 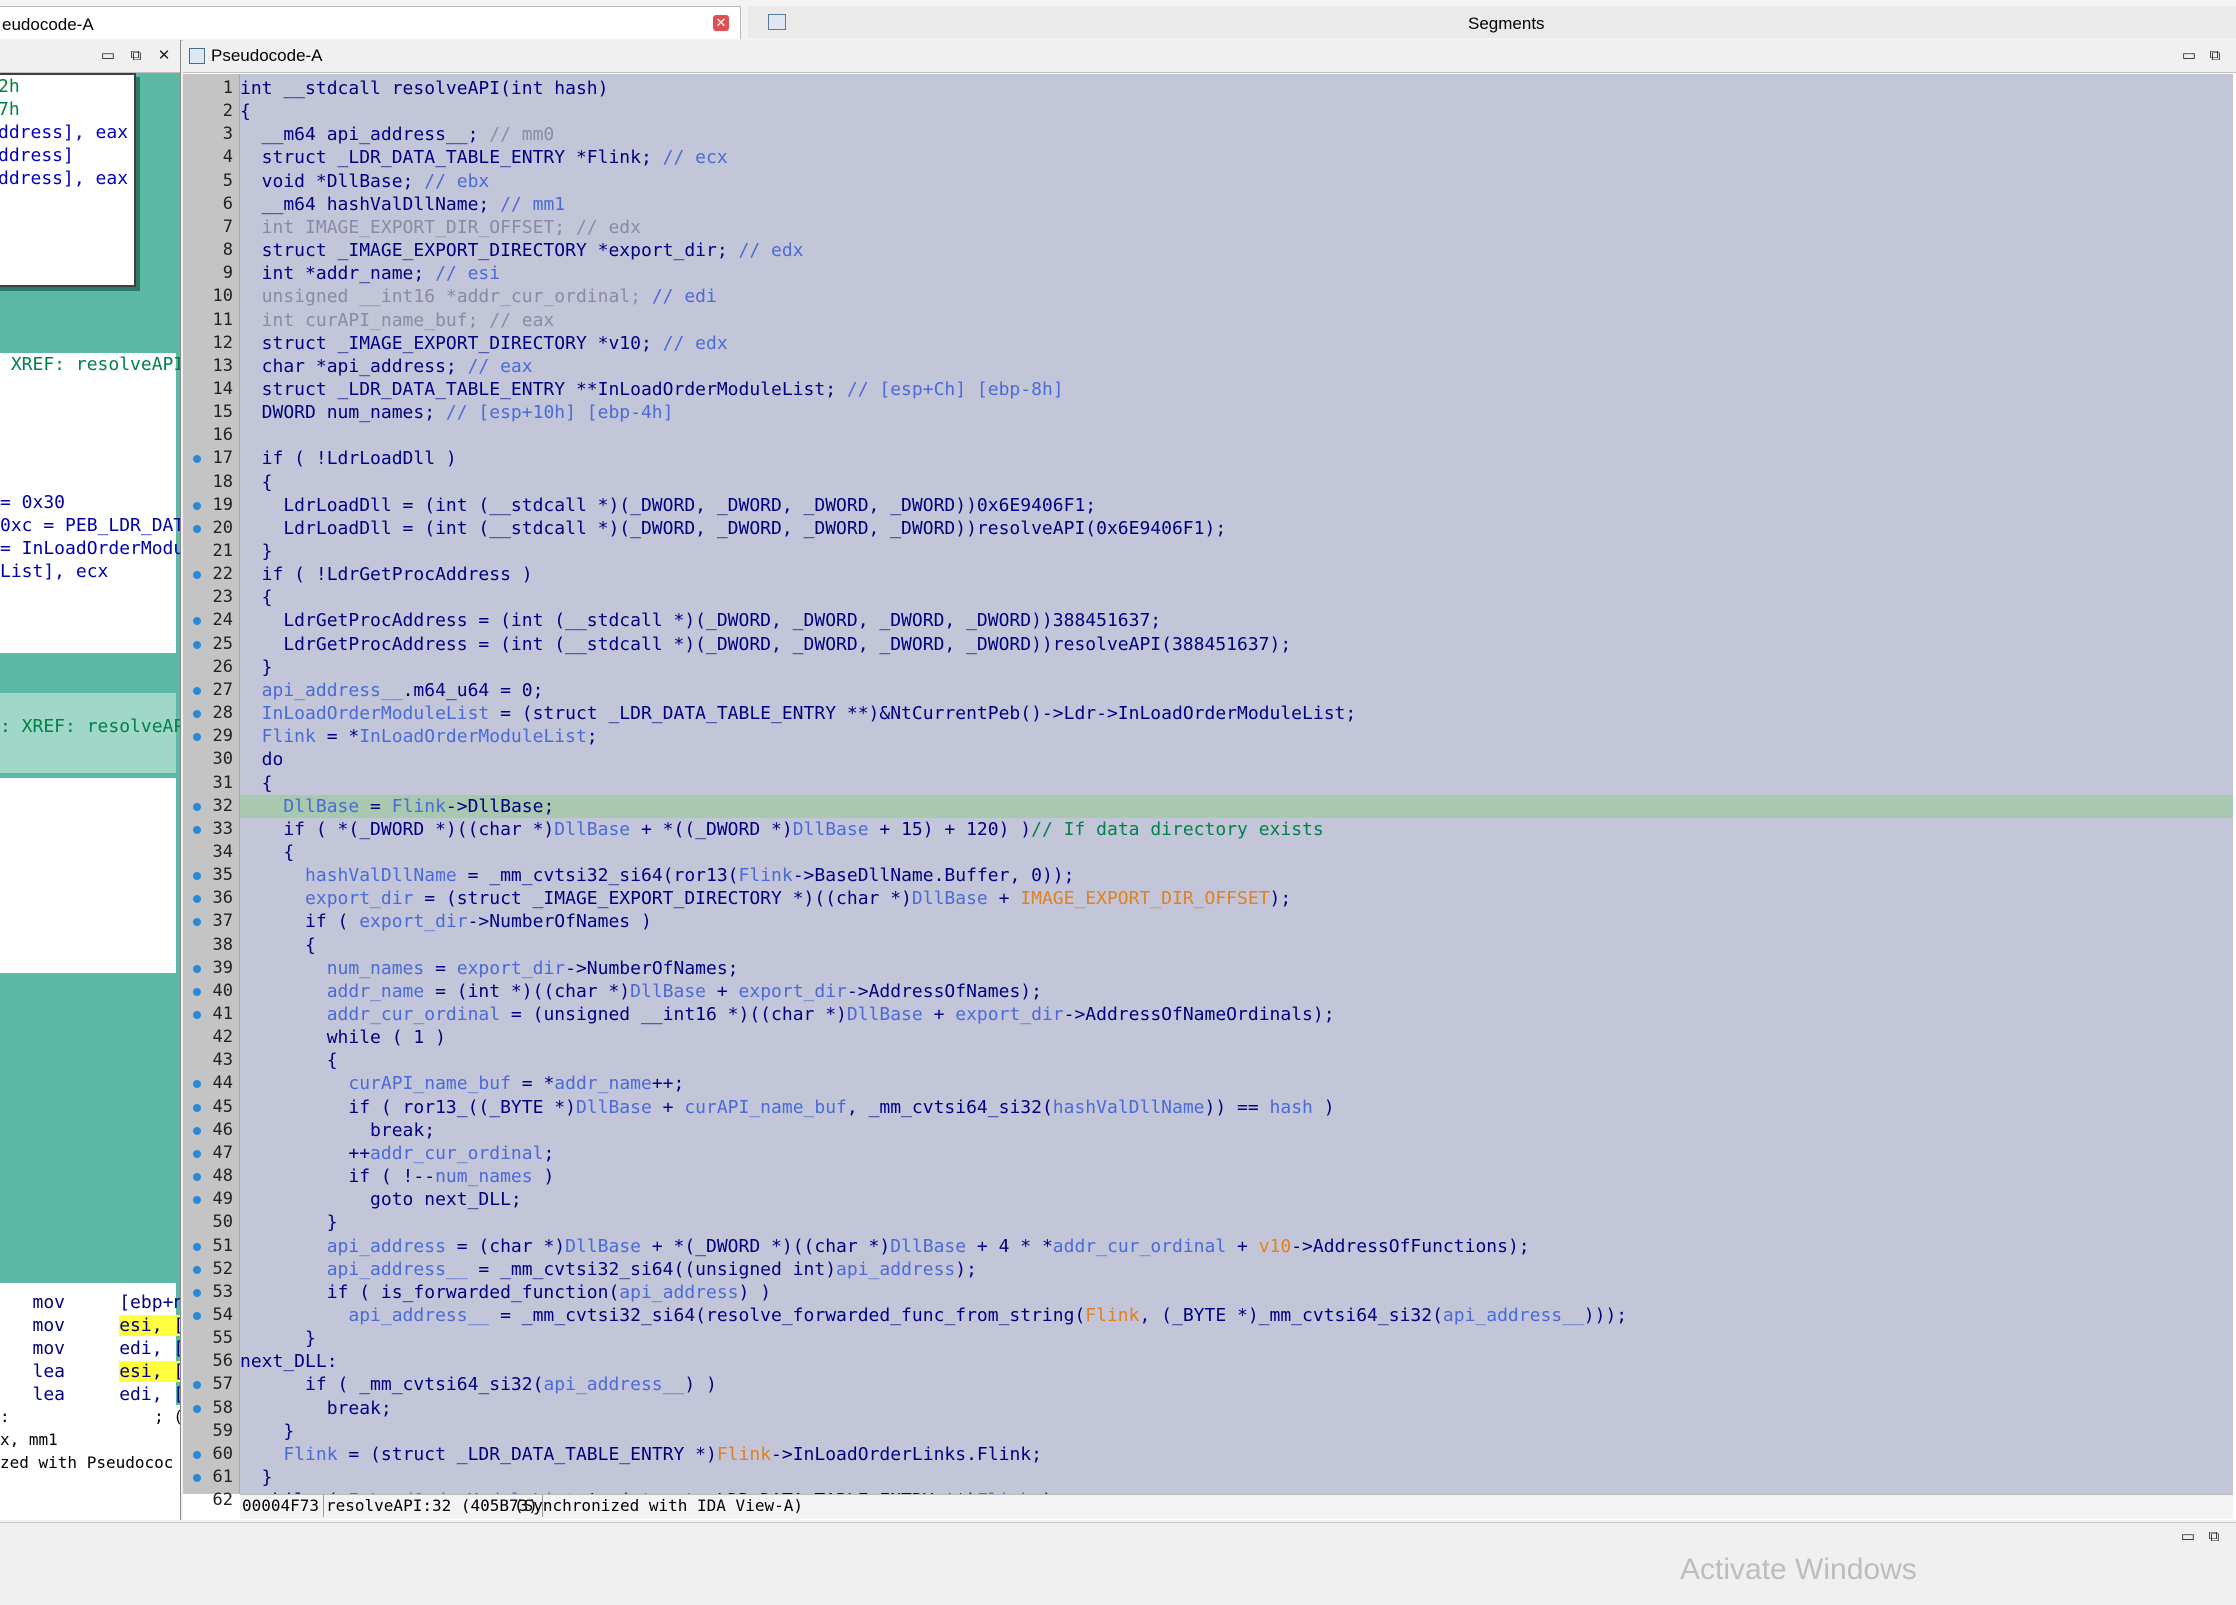 I want to click on code-line: int curAPI_name_buf; // eax, so click(x=1236, y=320).